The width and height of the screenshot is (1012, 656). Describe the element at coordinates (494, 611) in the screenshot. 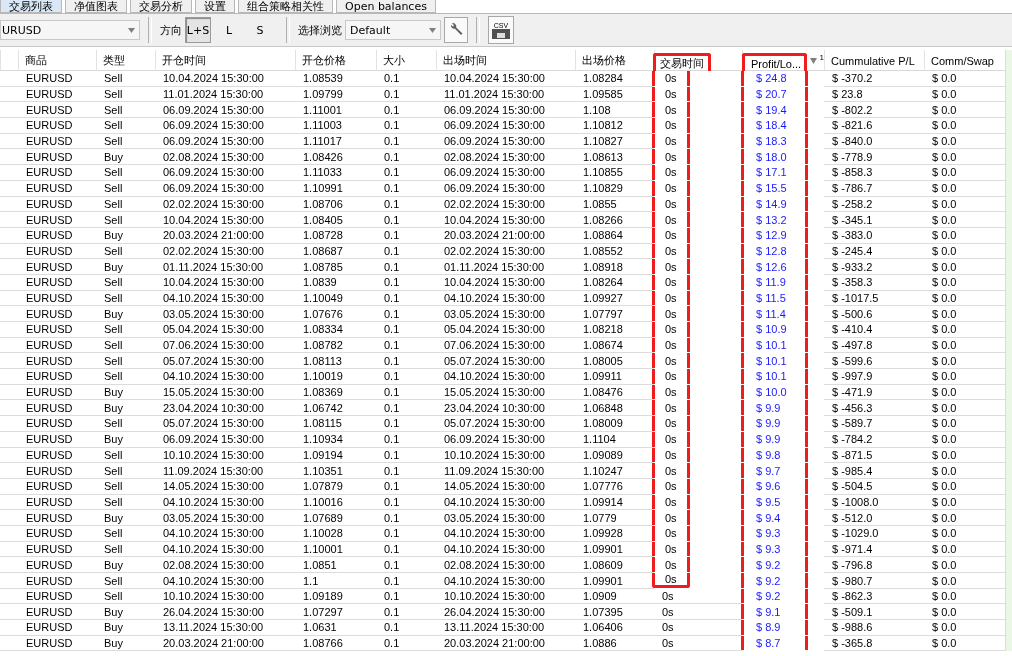

I see `table-cell-text: 26.04.2024 15:30:00` at that location.